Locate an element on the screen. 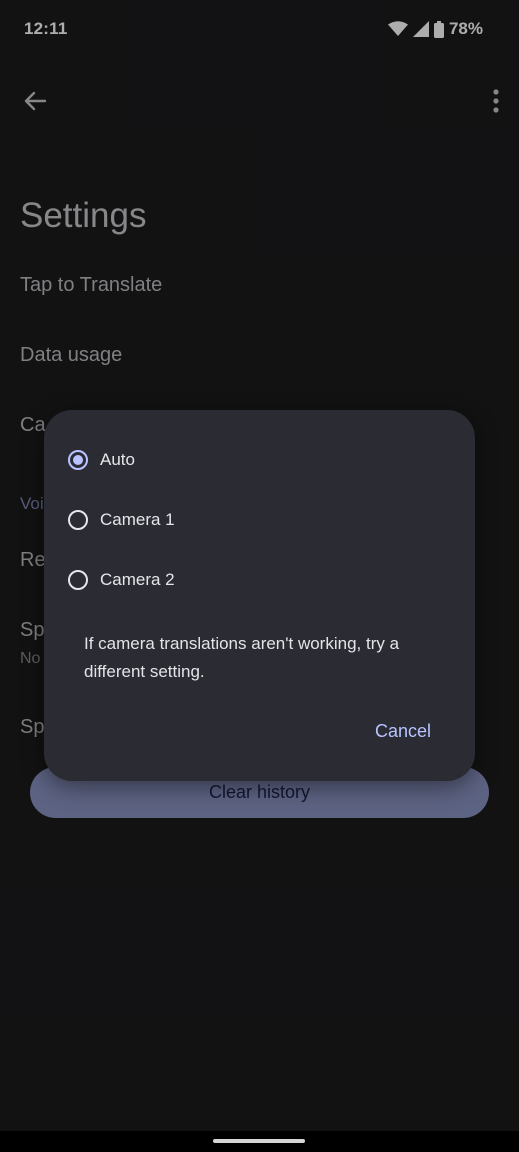 The image size is (519, 1152). radio-selected-icon is located at coordinates (78, 460).